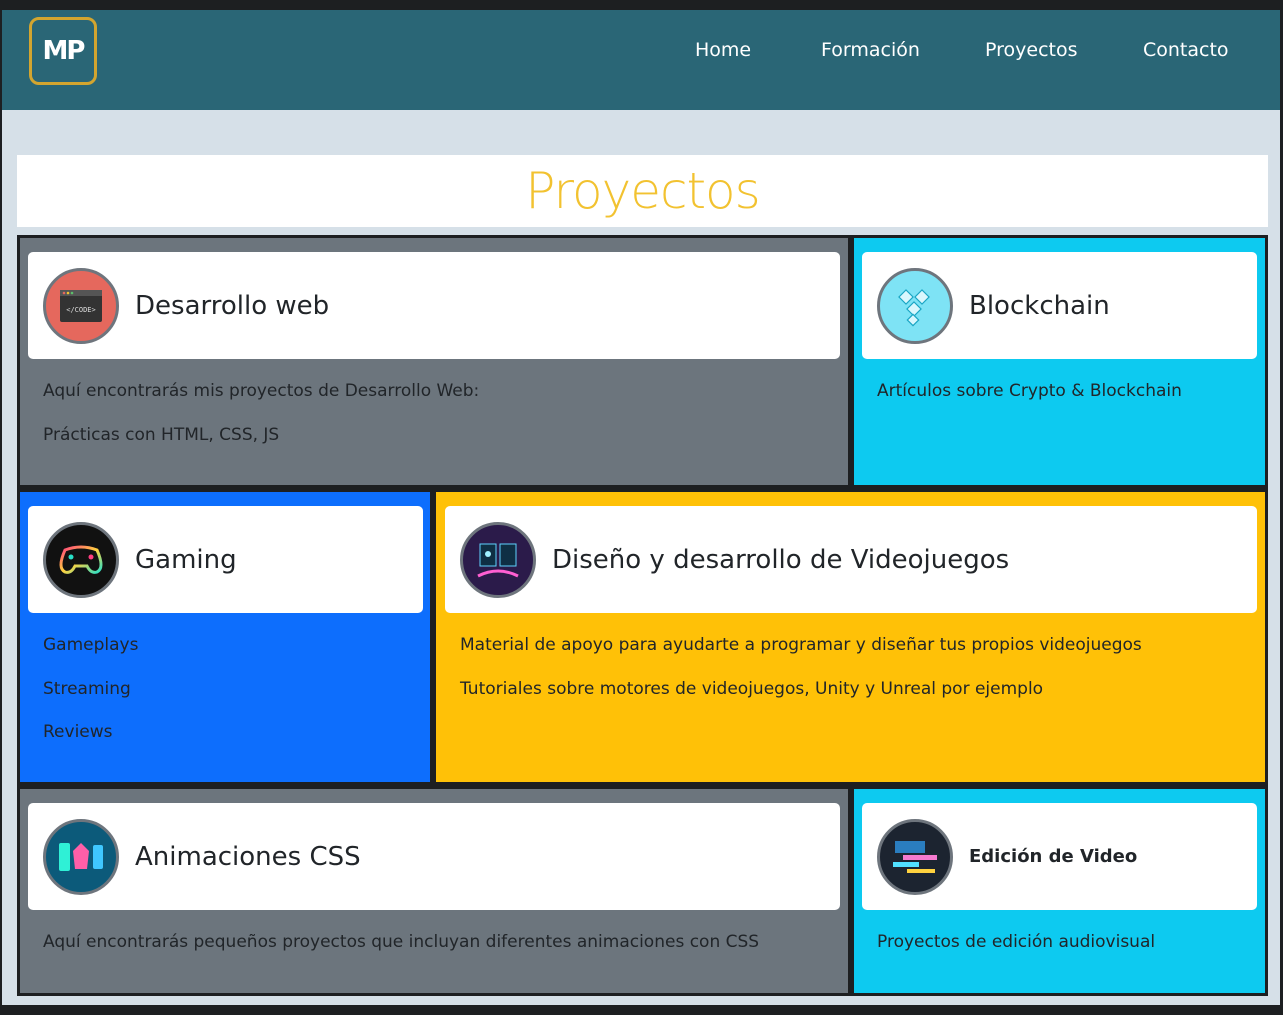 This screenshot has width=1283, height=1015. What do you see at coordinates (434, 856) in the screenshot?
I see `section-css-card: Animaciones CSS` at bounding box center [434, 856].